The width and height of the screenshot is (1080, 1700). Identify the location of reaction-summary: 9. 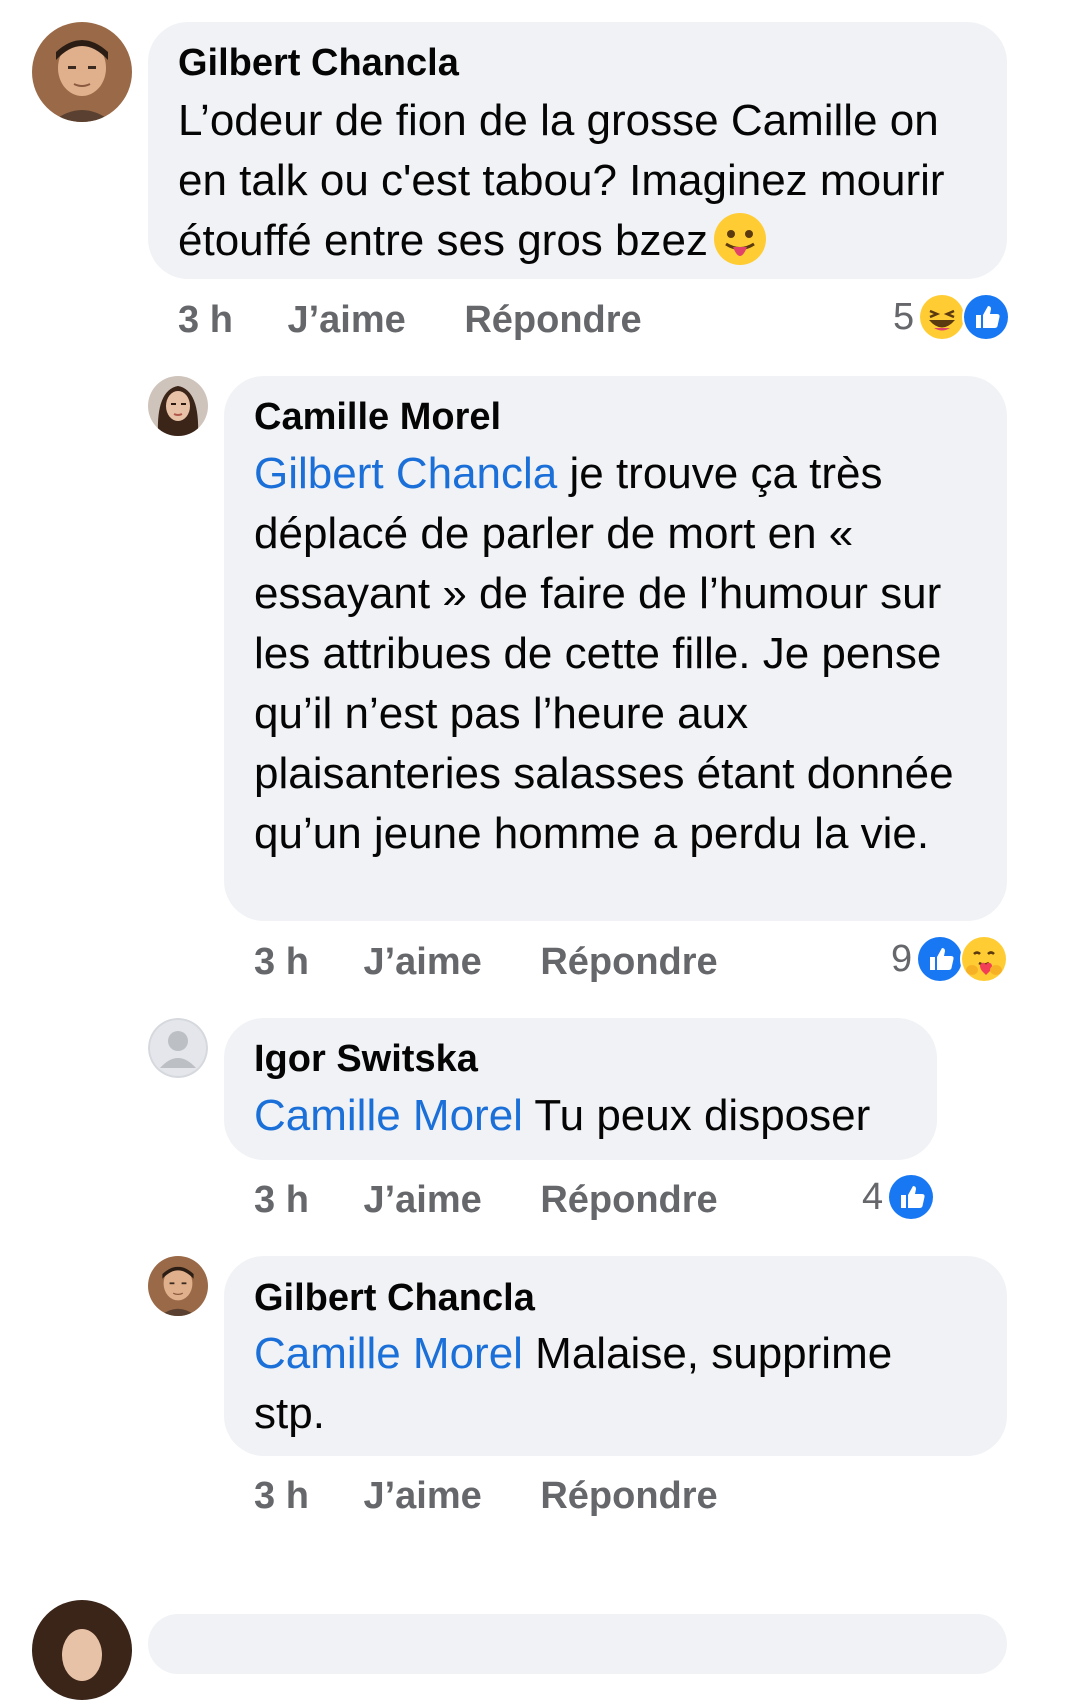
(950, 959).